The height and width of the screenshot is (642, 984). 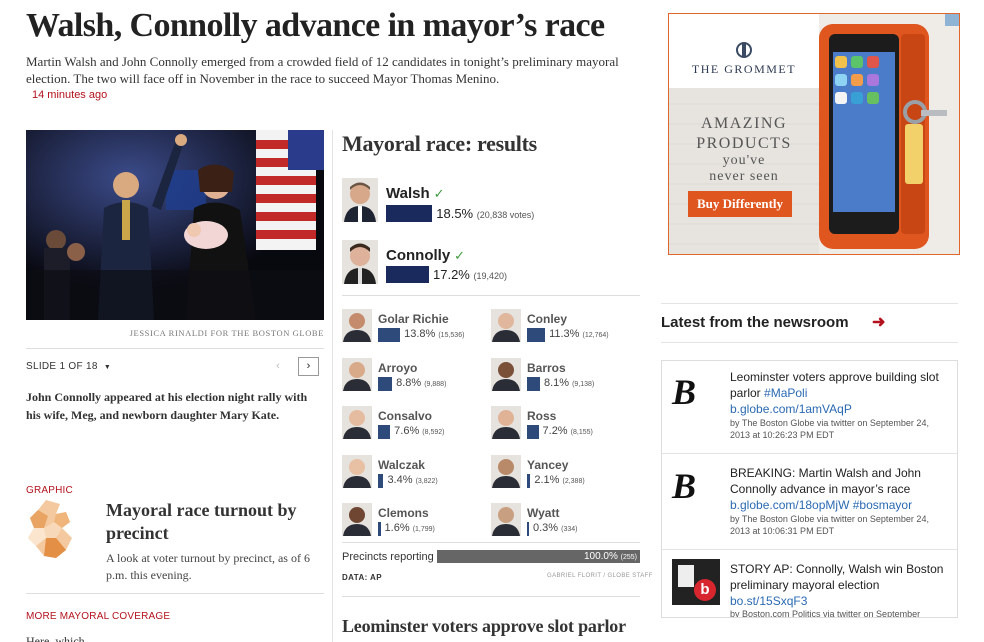 What do you see at coordinates (70, 95) in the screenshot?
I see `article-timestamp: 14 minutes ago` at bounding box center [70, 95].